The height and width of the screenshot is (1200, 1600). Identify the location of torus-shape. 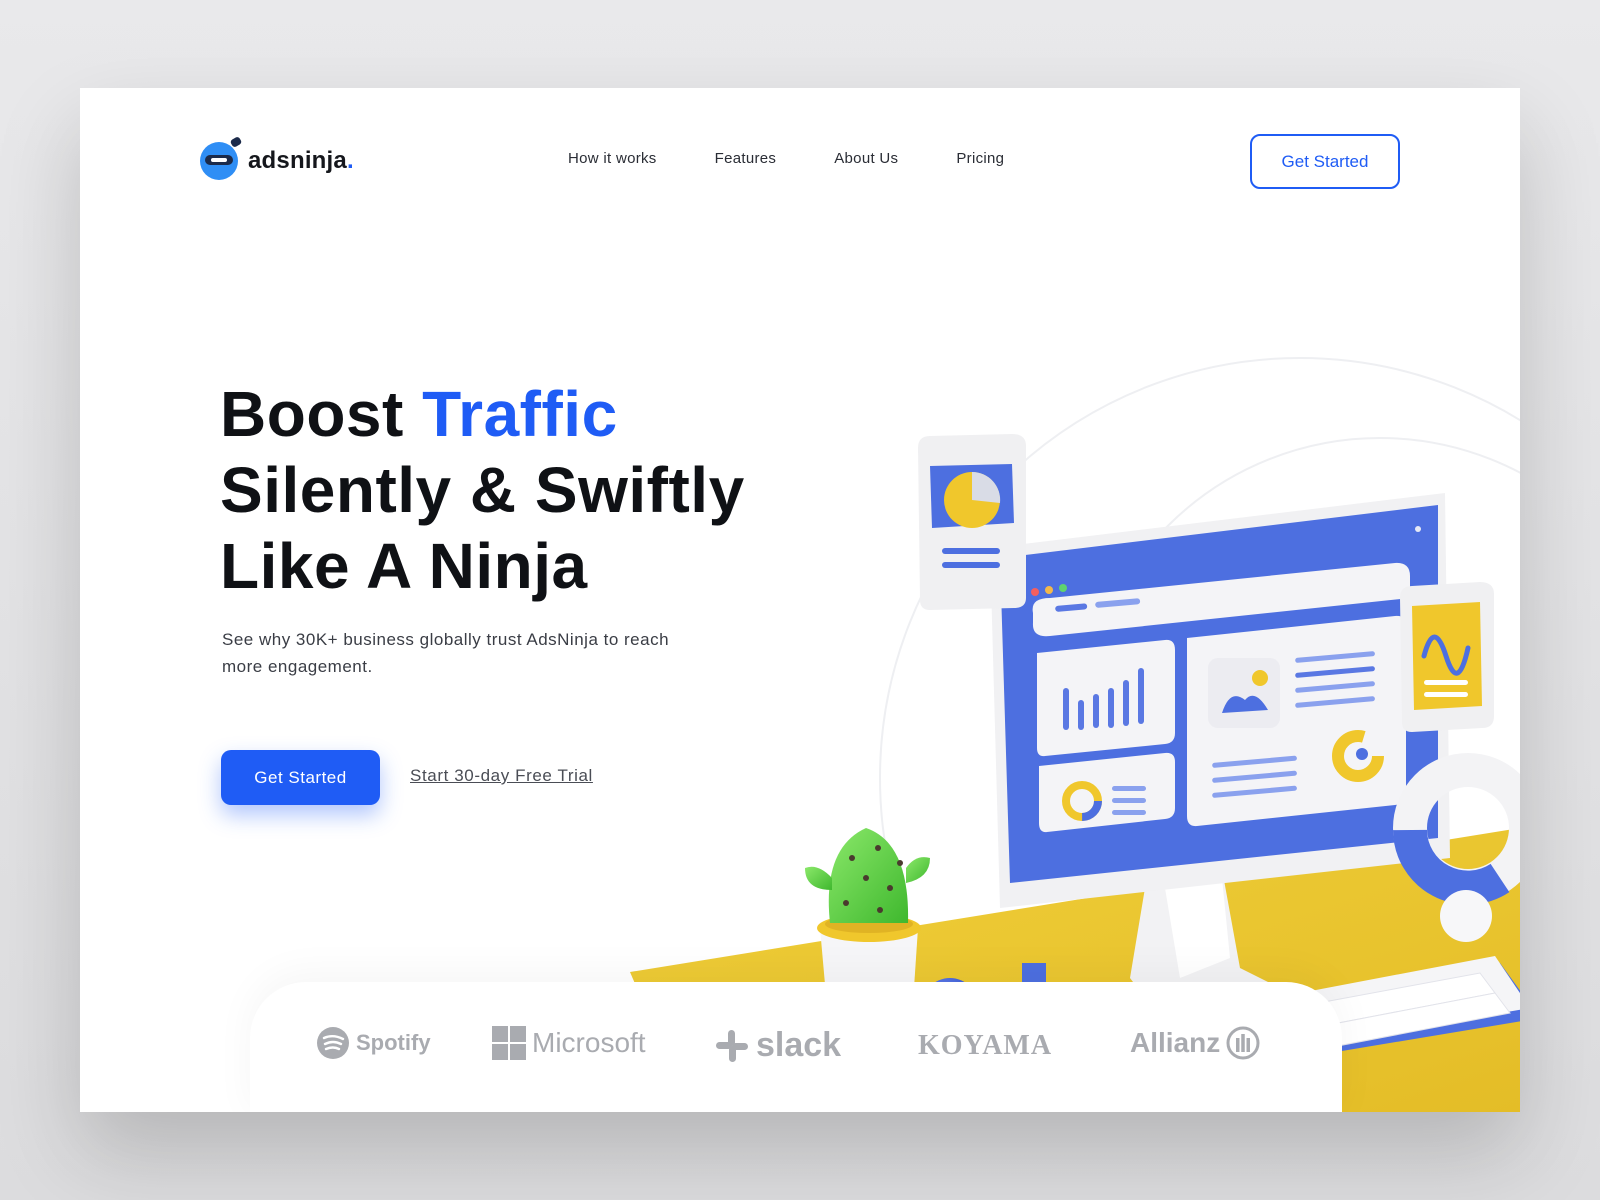
(1456, 829).